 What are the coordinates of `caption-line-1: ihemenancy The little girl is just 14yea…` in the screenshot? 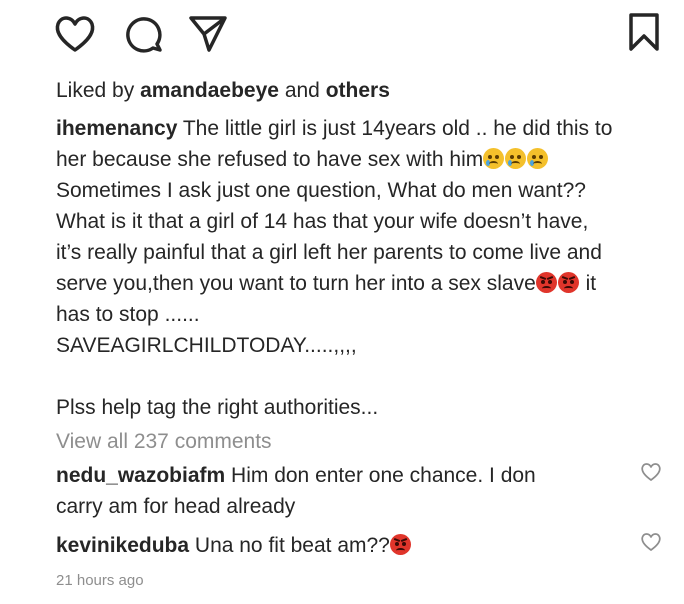 It's located at (366, 128).